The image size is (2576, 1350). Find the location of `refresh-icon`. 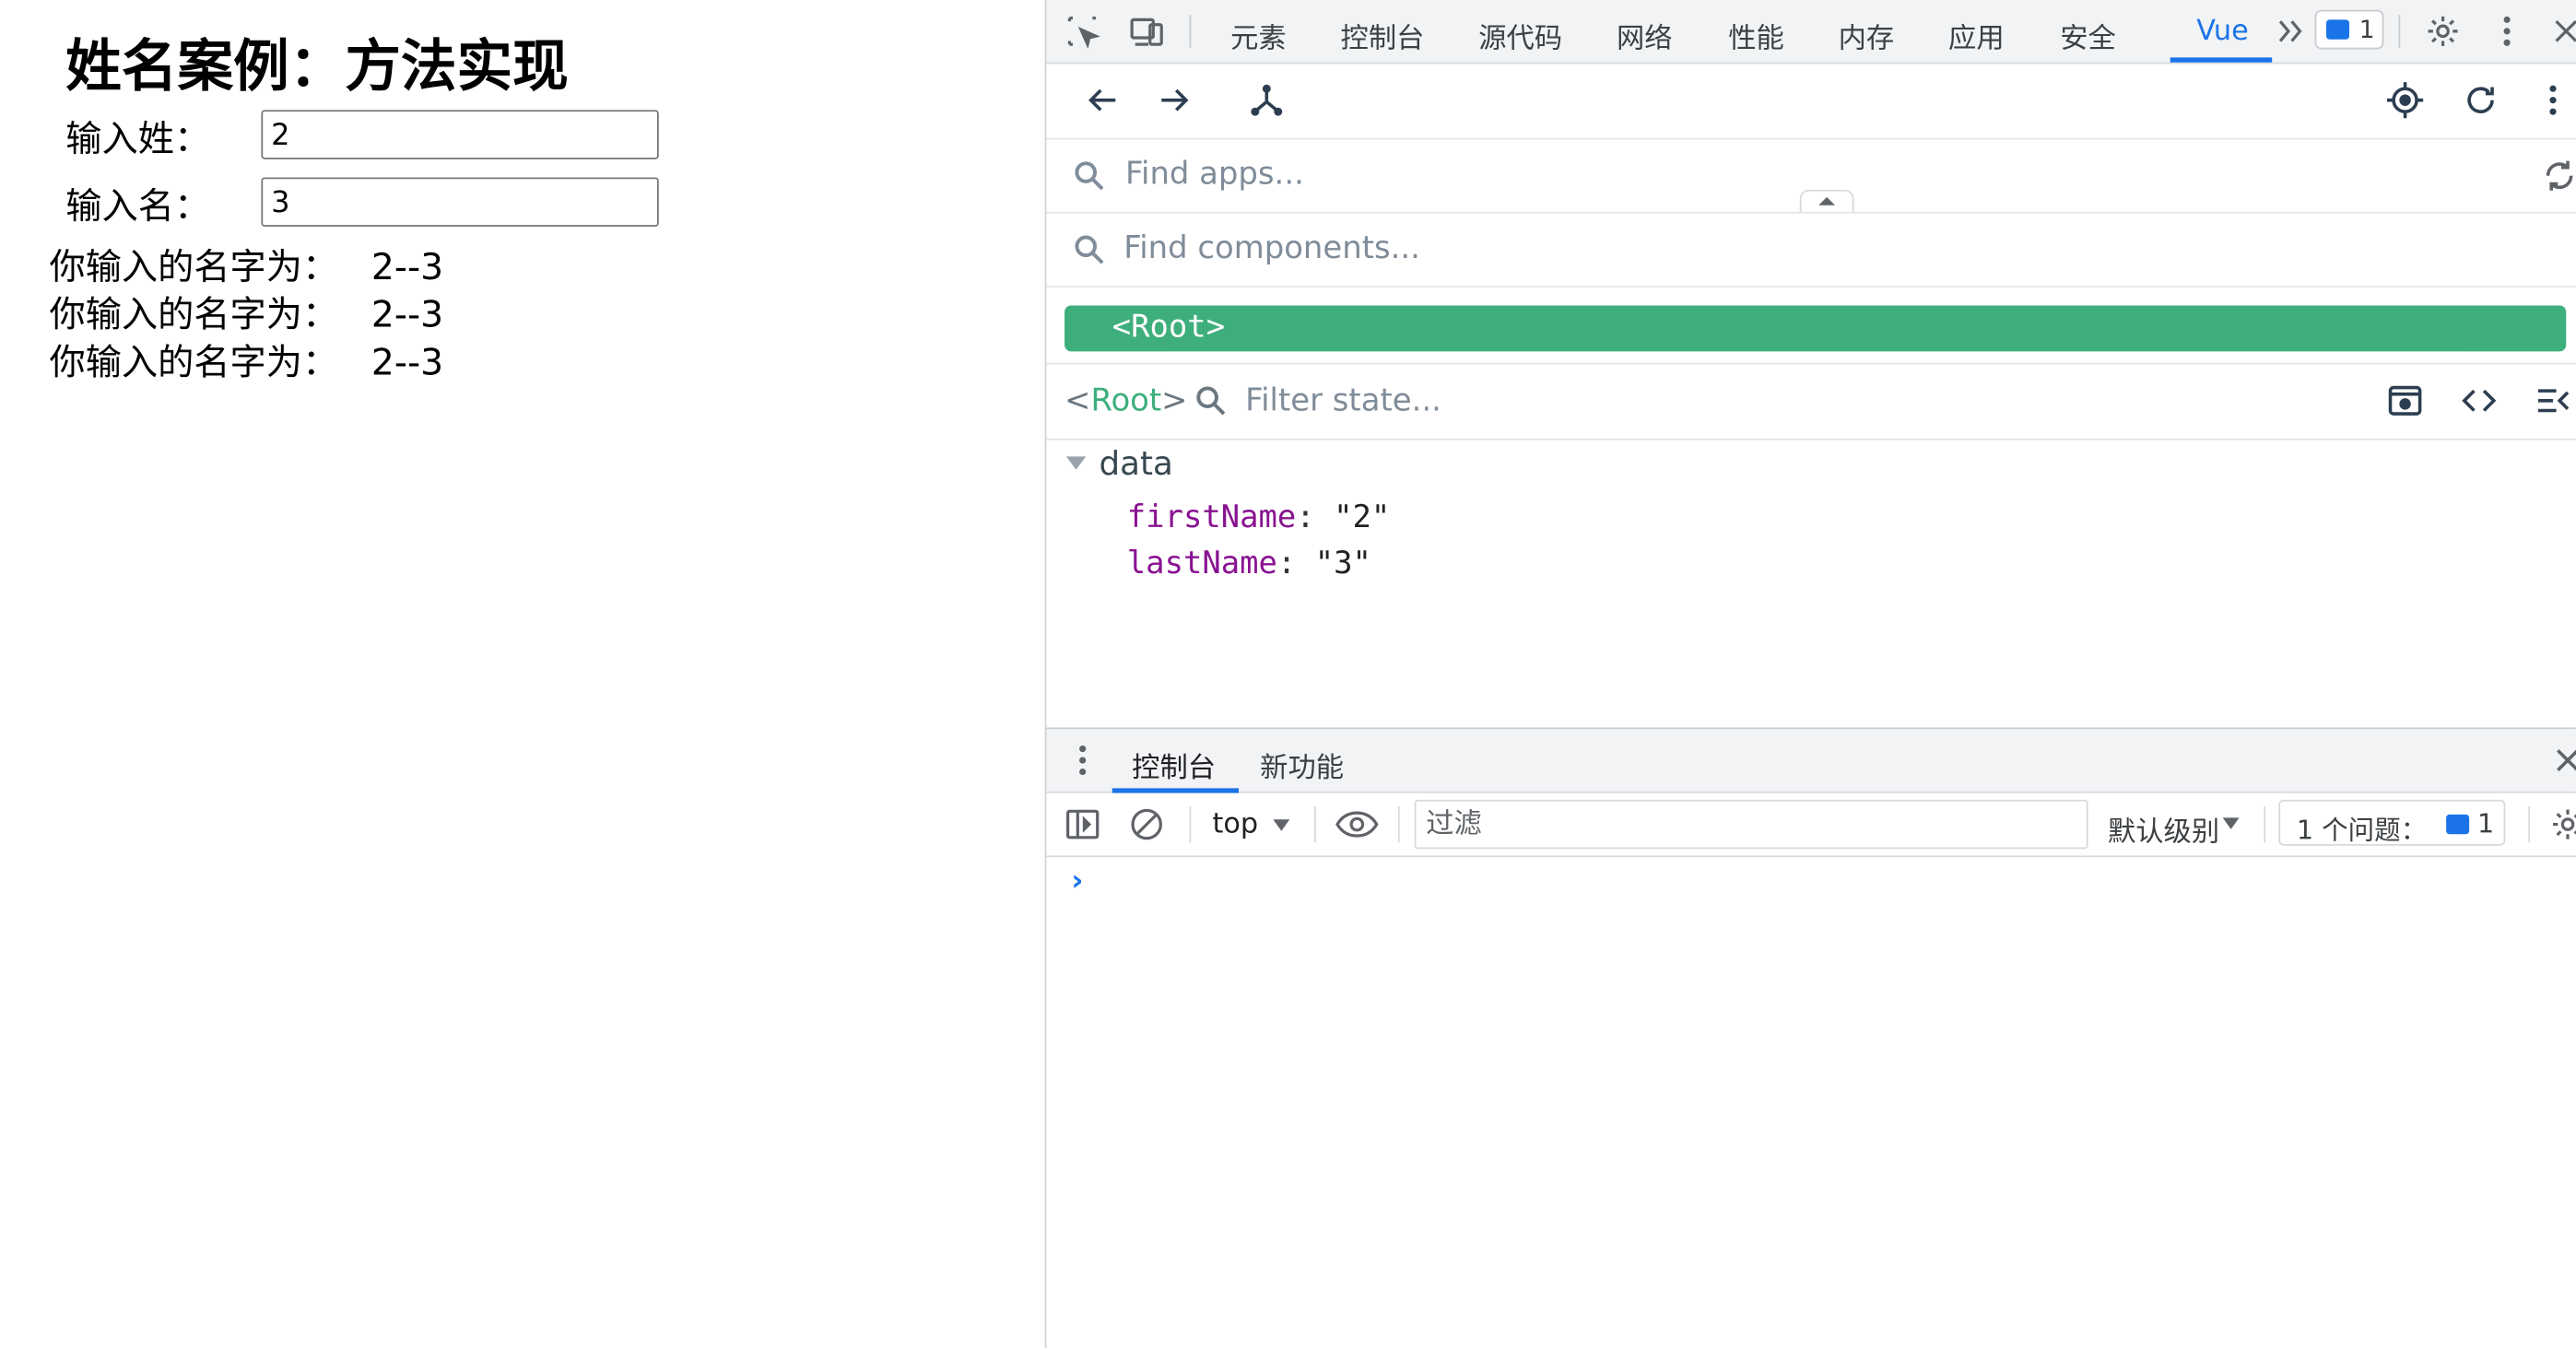

refresh-icon is located at coordinates (2480, 100).